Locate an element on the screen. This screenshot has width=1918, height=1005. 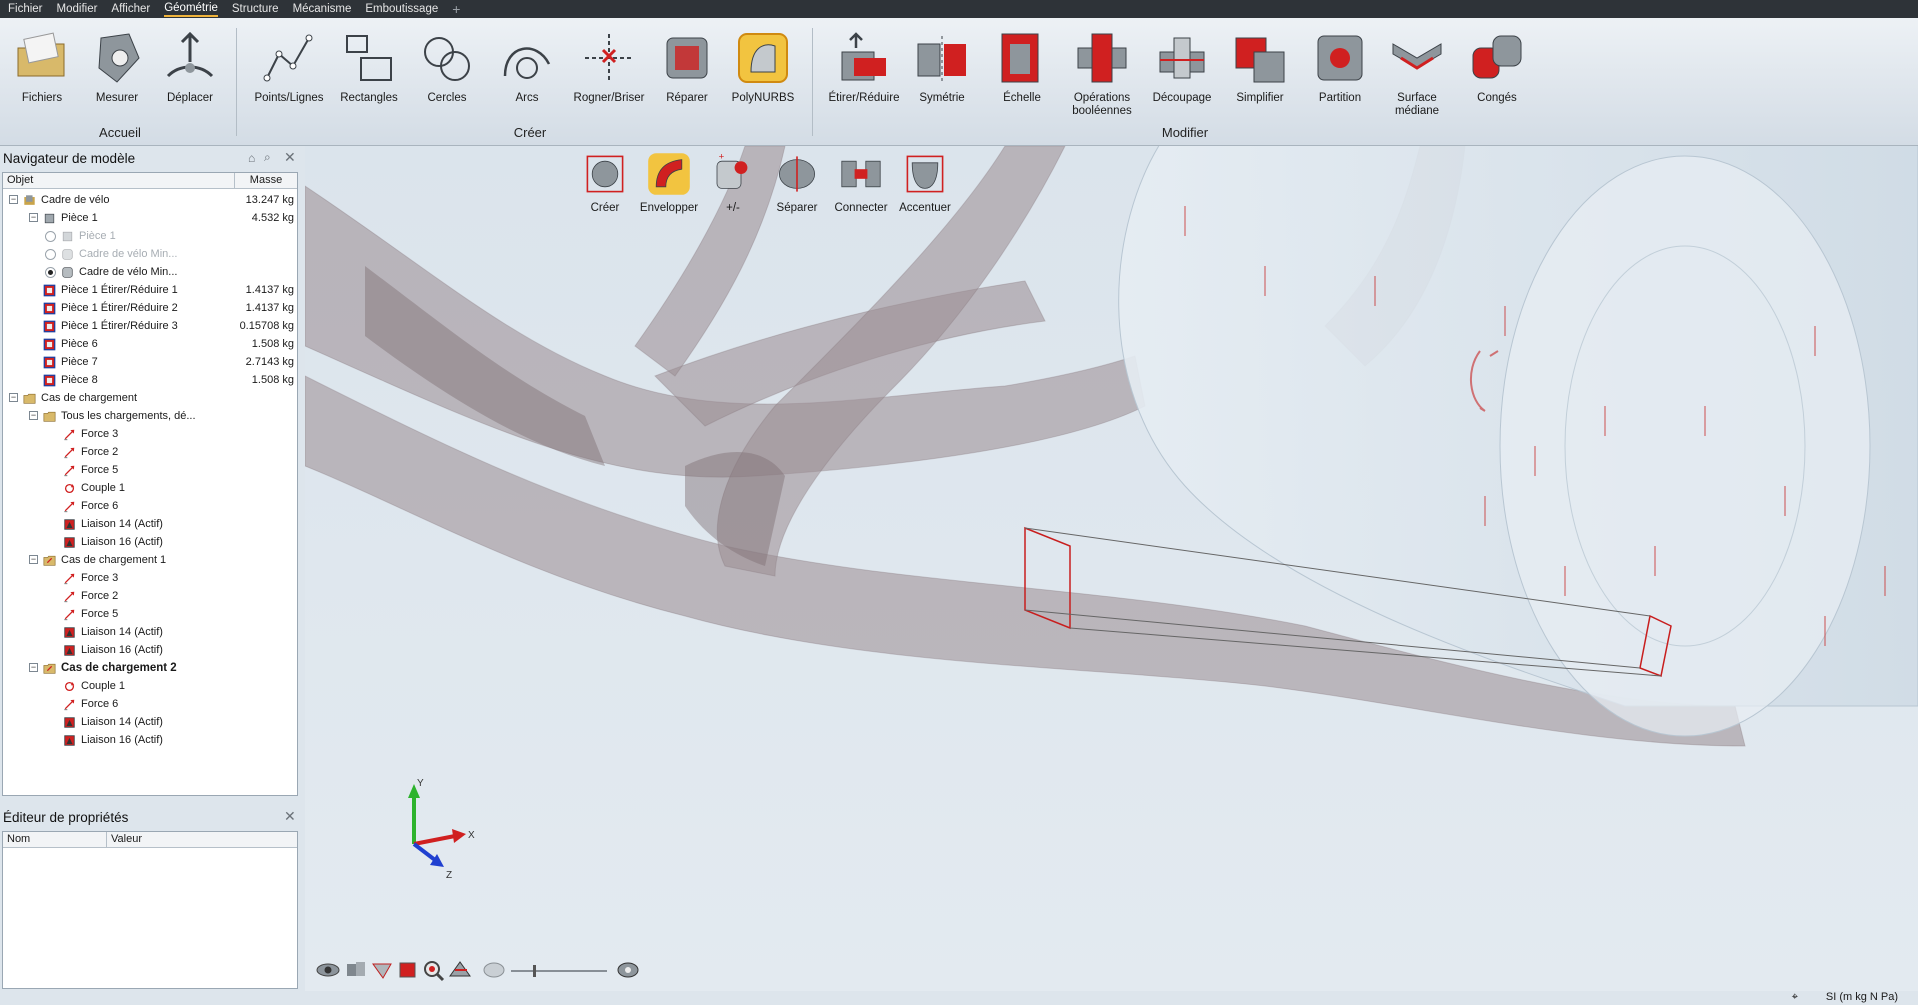
ribbon-tool: Mesurer is located at coordinates (117, 66).